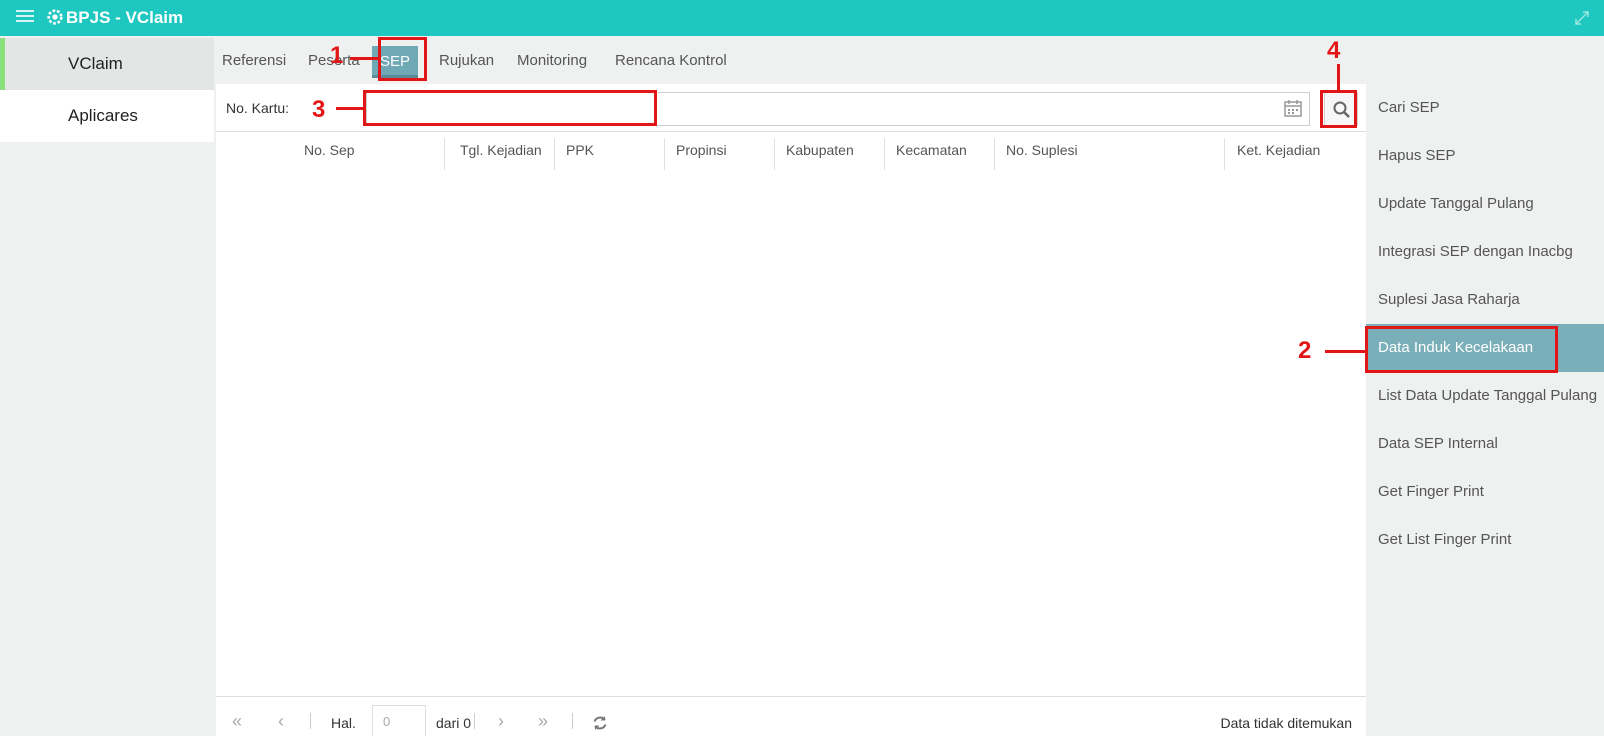 The image size is (1604, 736). Describe the element at coordinates (399, 720) in the screenshot. I see `page-number-input: 0` at that location.